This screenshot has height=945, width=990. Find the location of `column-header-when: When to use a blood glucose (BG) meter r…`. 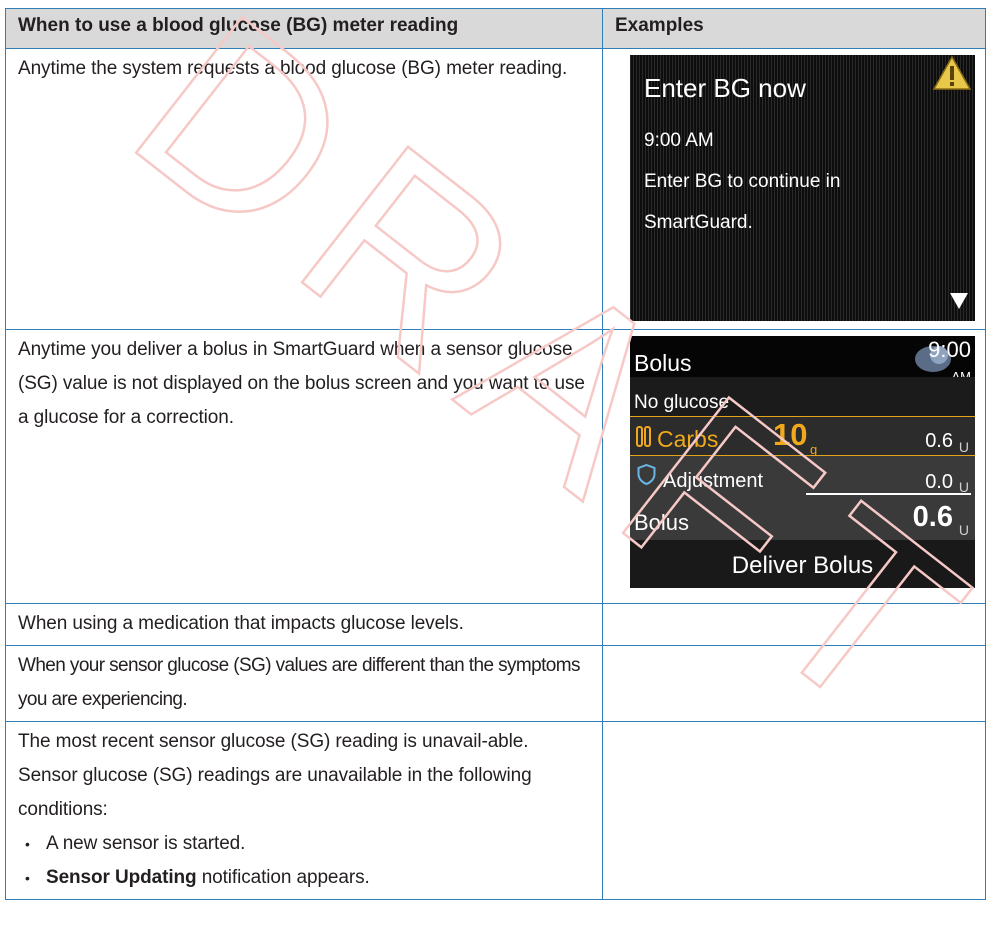

column-header-when: When to use a blood glucose (BG) meter r… is located at coordinates (304, 28).